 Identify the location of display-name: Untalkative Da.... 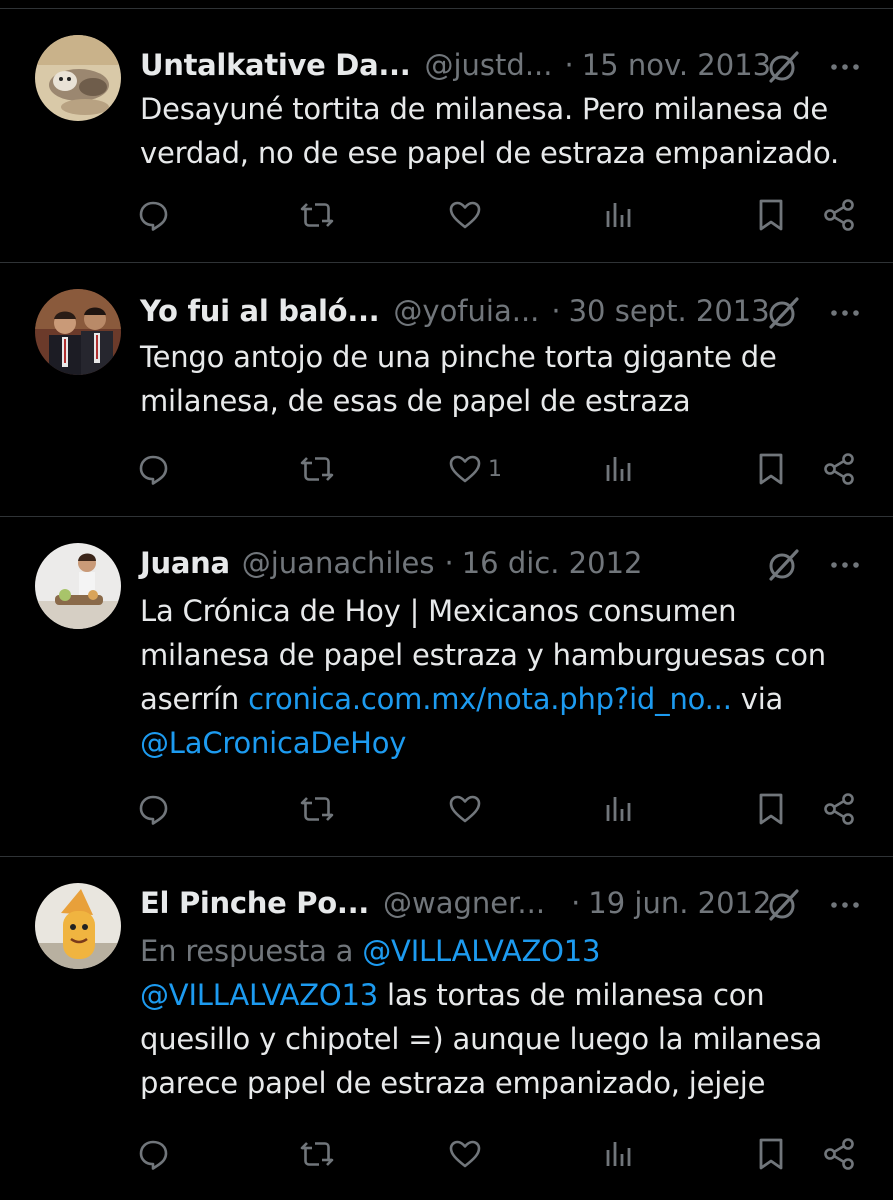
(275, 65).